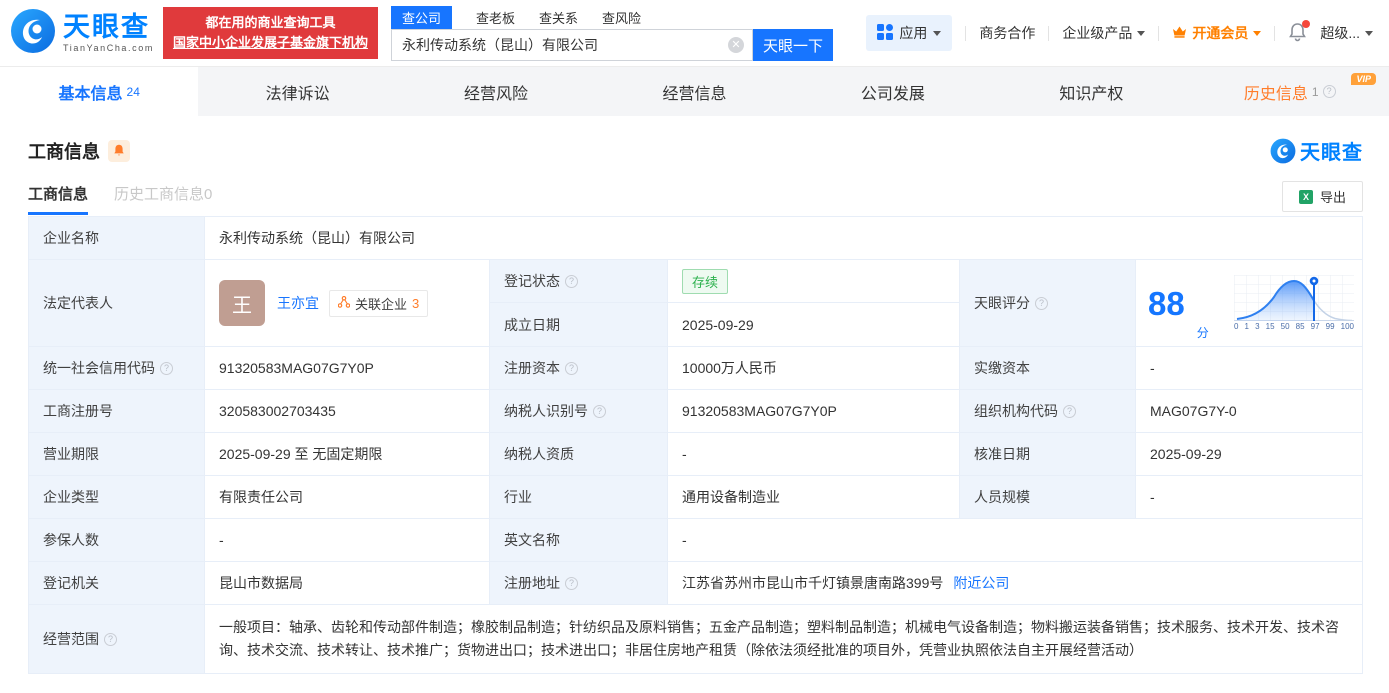 The image size is (1389, 693). What do you see at coordinates (117, 238) in the screenshot?
I see `company-name-label: 企业名称` at bounding box center [117, 238].